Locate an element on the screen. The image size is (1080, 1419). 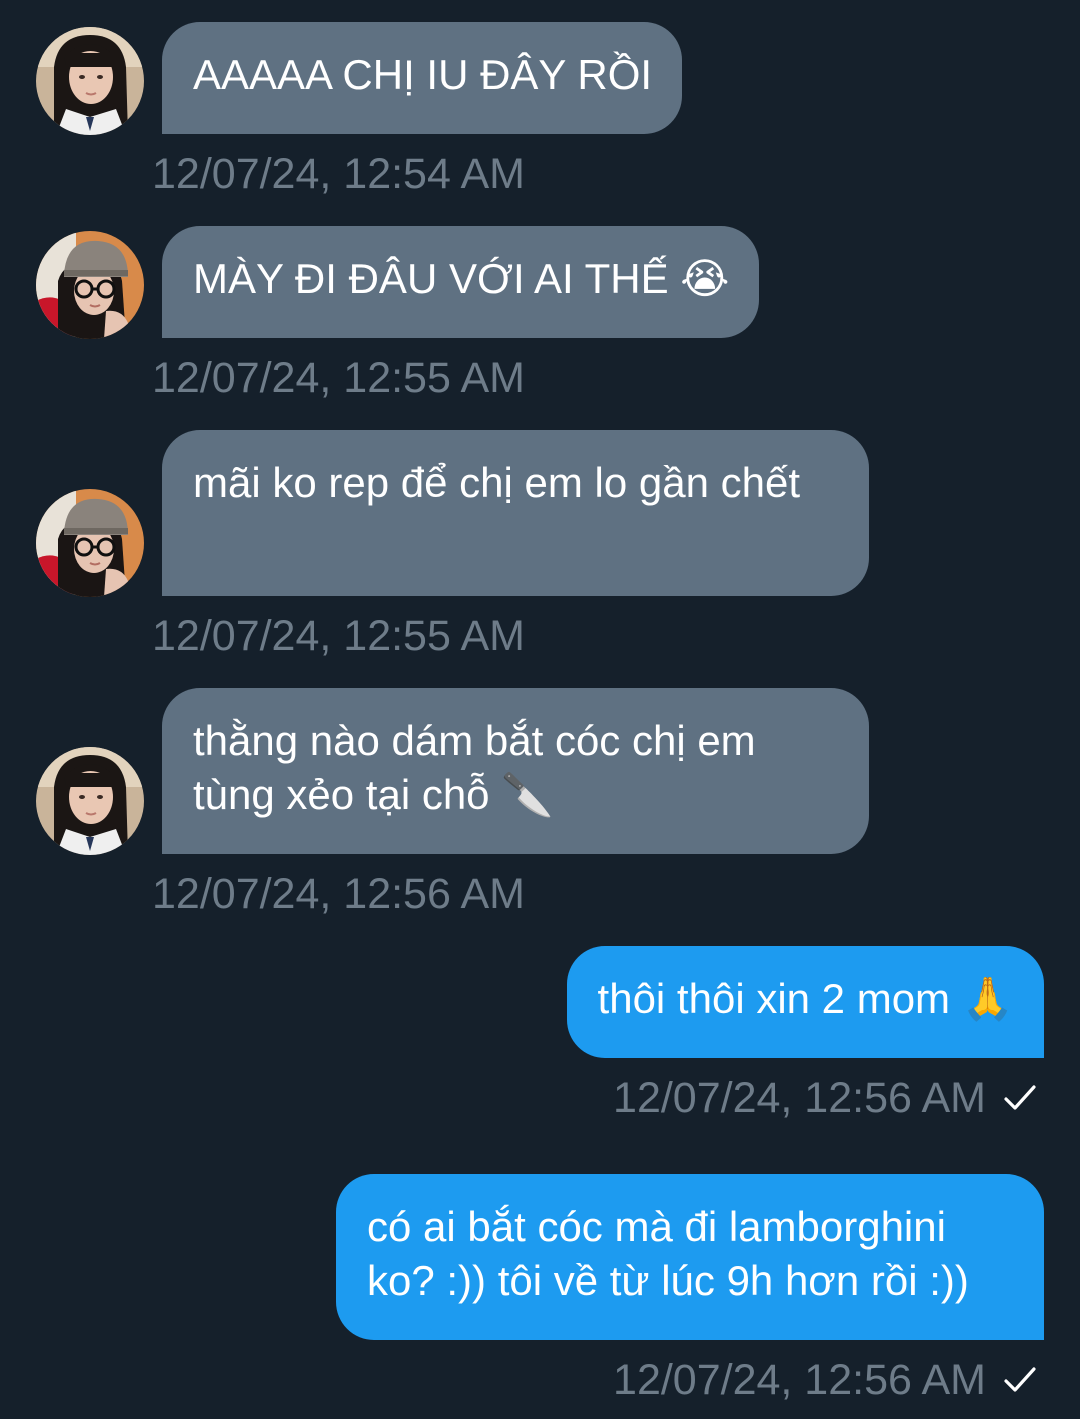
message-text: AAAAA CHỊ IU ĐÂY RỒI is located at coordinates (423, 74).